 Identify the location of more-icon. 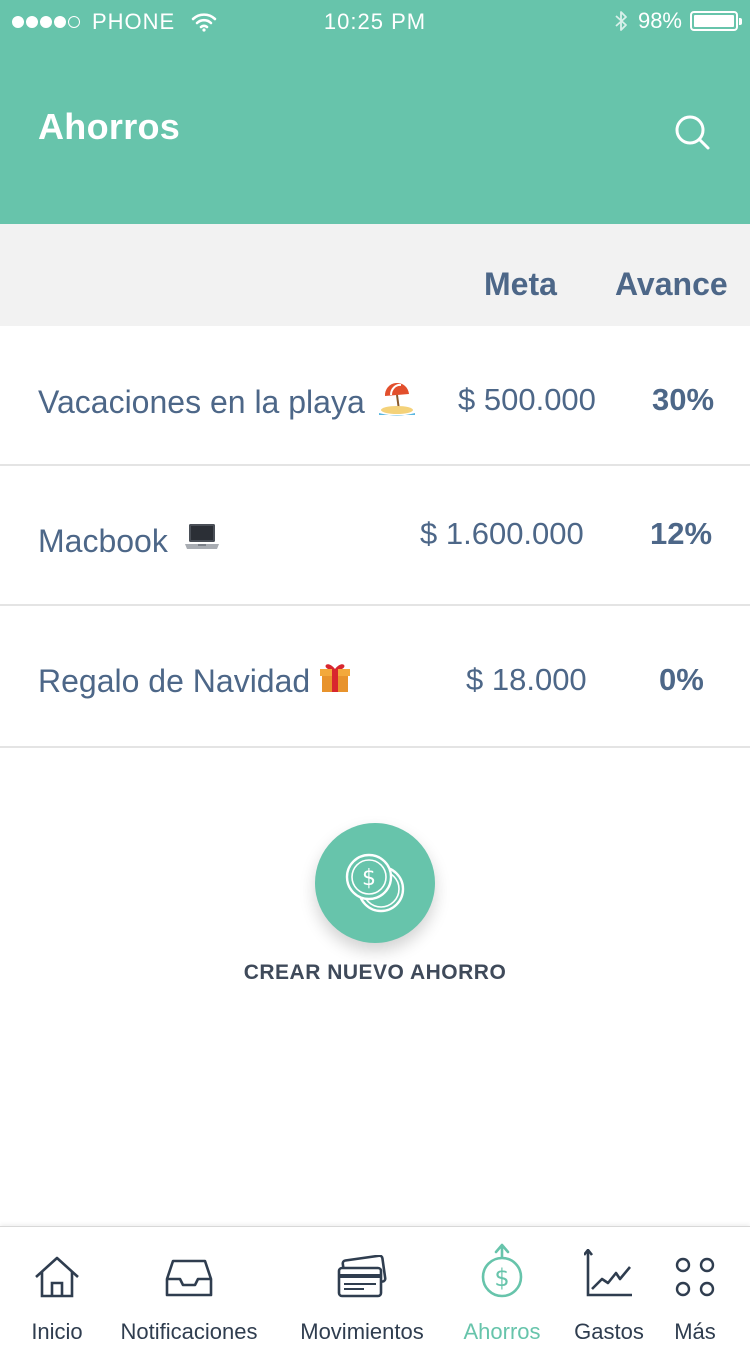
(695, 1277).